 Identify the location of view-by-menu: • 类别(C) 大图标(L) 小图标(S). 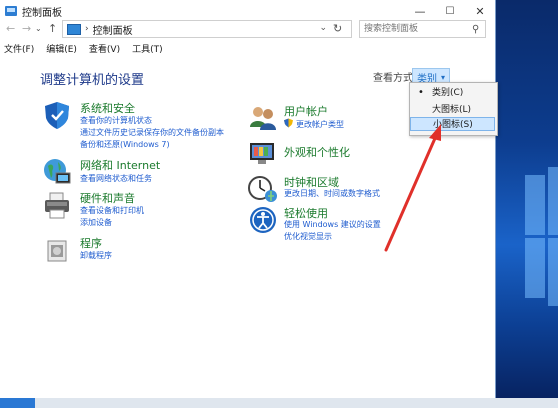
(453, 109).